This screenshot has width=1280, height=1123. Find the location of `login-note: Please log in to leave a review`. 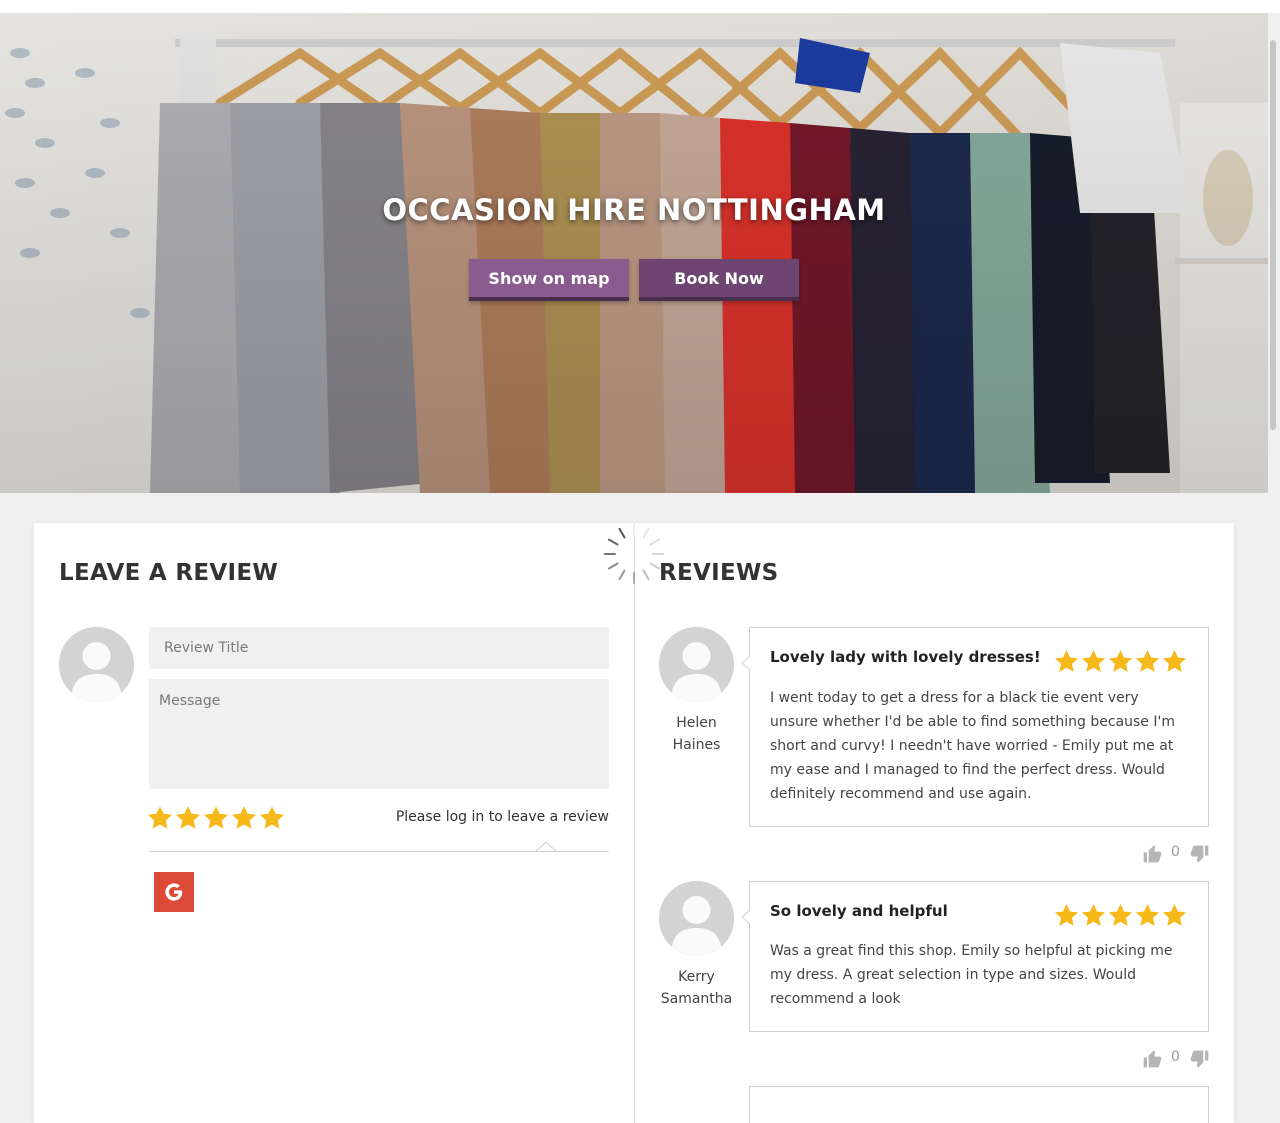

login-note: Please log in to leave a review is located at coordinates (502, 817).